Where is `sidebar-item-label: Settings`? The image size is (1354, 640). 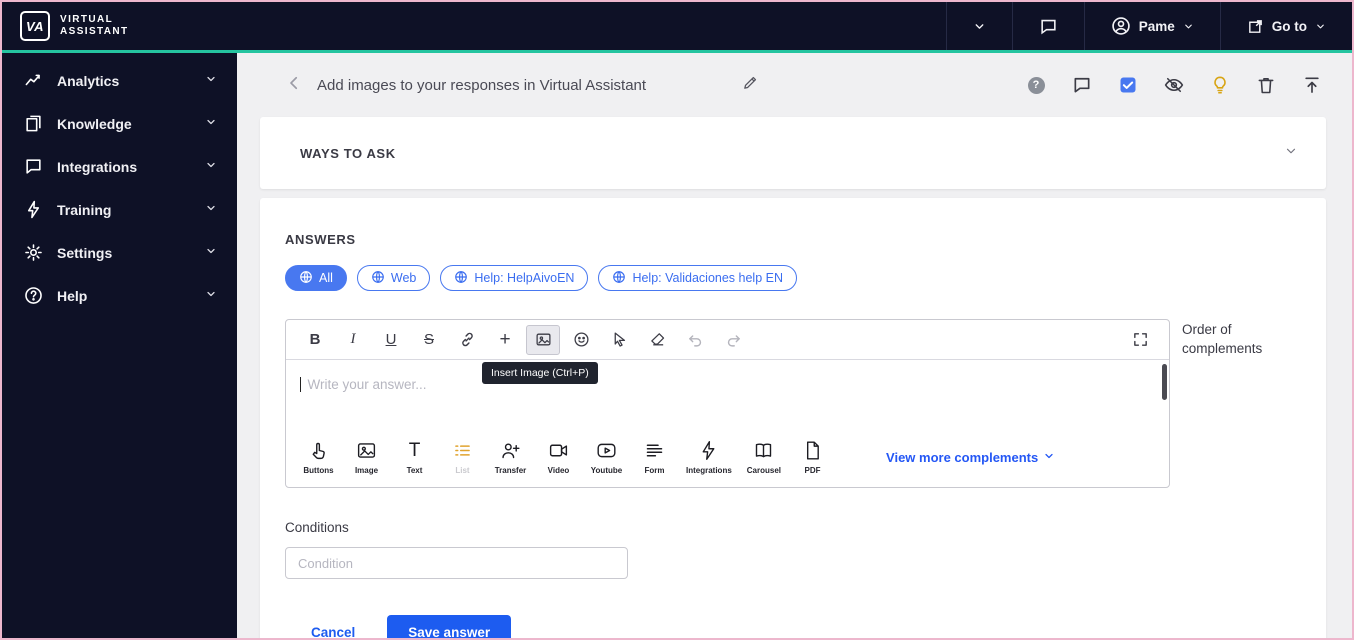 sidebar-item-label: Settings is located at coordinates (85, 252).